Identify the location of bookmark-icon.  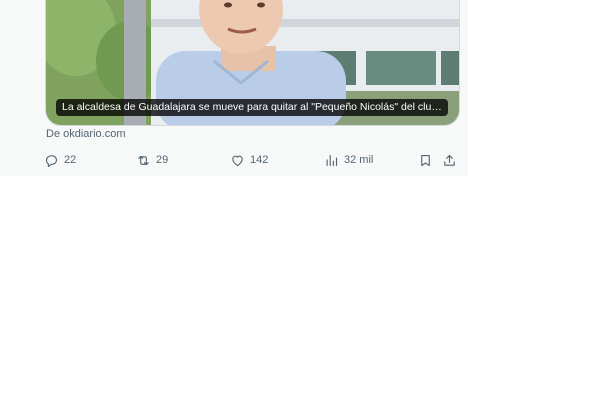
(425, 160).